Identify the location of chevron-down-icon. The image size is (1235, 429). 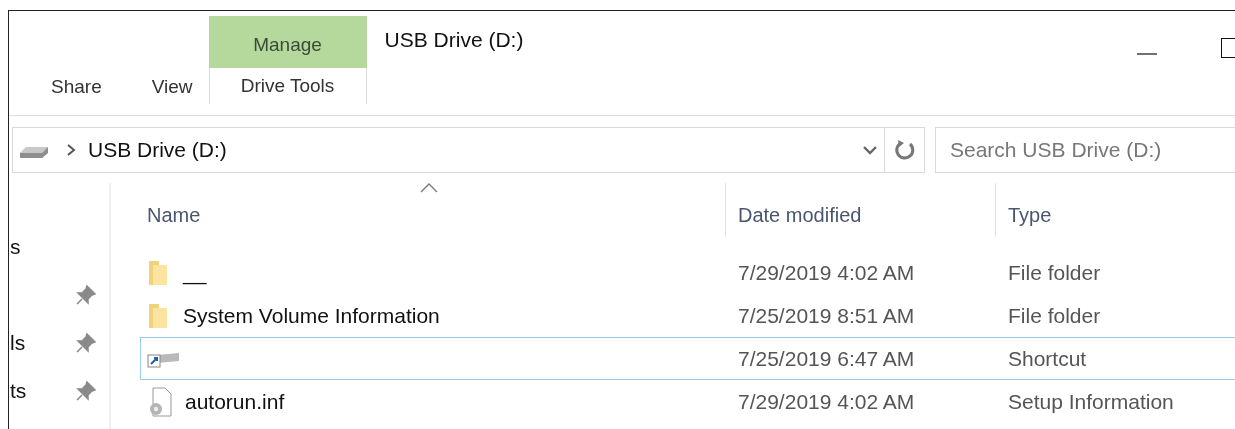
(870, 150).